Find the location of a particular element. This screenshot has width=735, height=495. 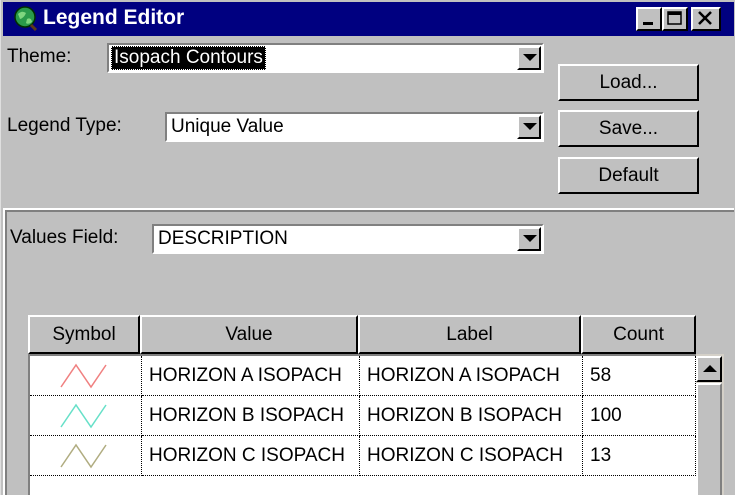

theme-dropdown: Isopach Contours is located at coordinates (325, 58).